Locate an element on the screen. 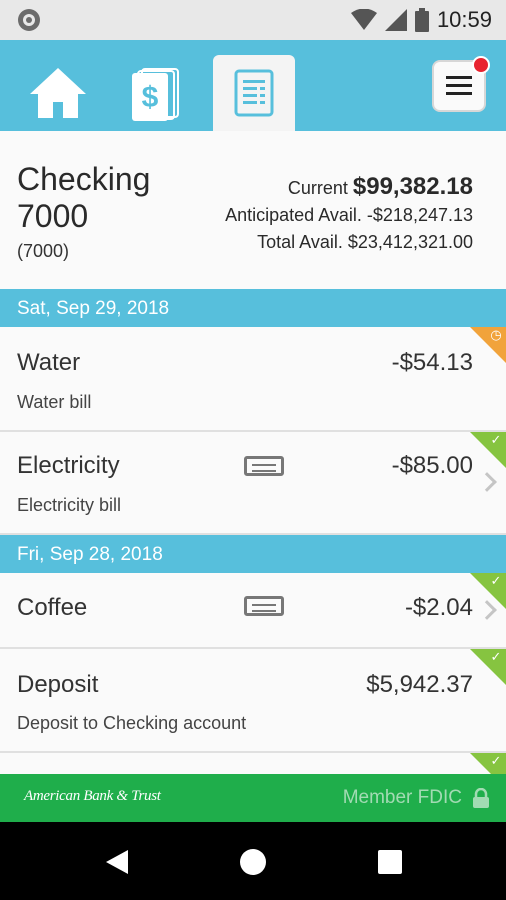 The image size is (506, 900). hamburger-icon is located at coordinates (459, 85).